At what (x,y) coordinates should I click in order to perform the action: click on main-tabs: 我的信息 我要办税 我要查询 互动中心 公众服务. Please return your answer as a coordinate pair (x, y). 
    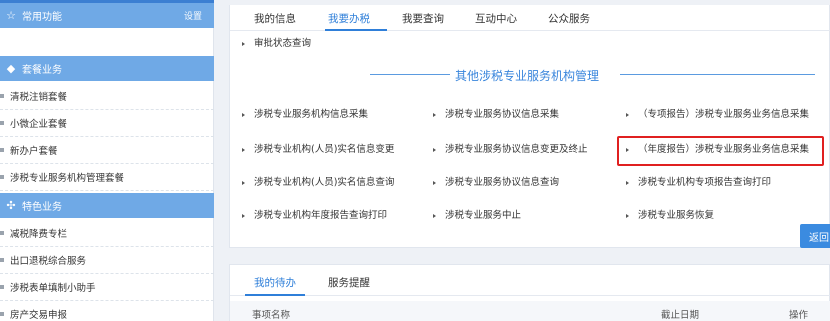
    Looking at the image, I should click on (530, 18).